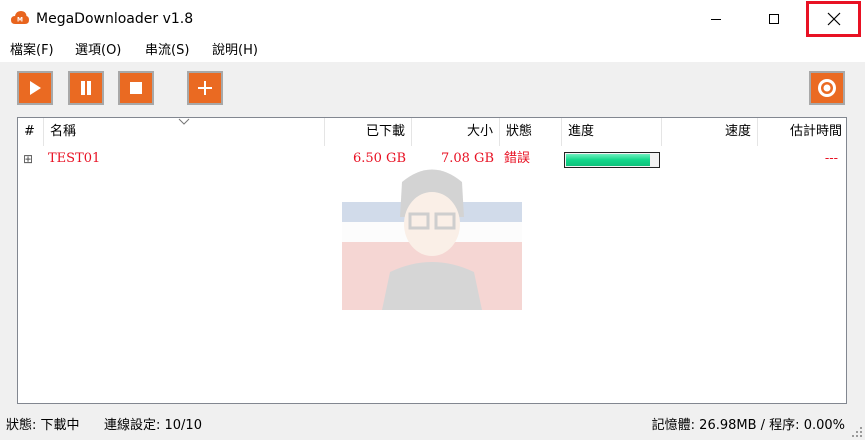  Describe the element at coordinates (368, 132) in the screenshot. I see `column-header-downloaded: 已下載` at that location.